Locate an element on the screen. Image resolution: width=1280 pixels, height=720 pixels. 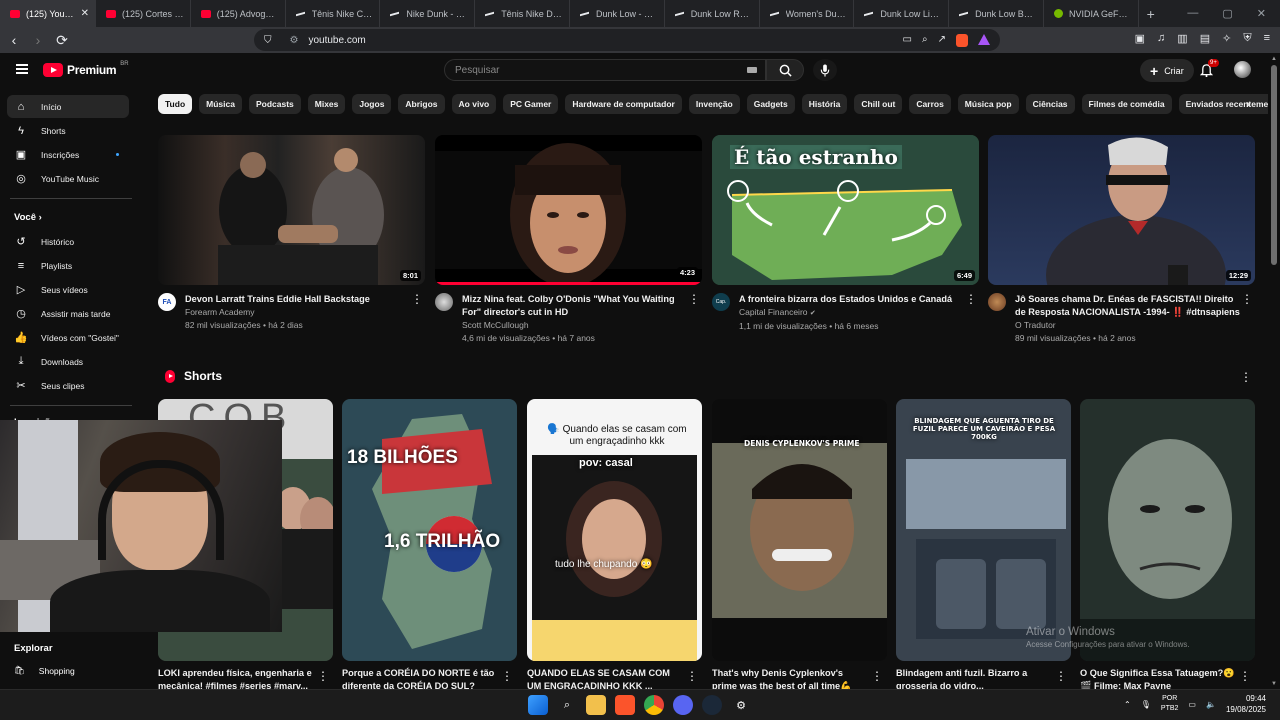
browser-tab: Dunk Low Light S is located at coordinates (902, 13).